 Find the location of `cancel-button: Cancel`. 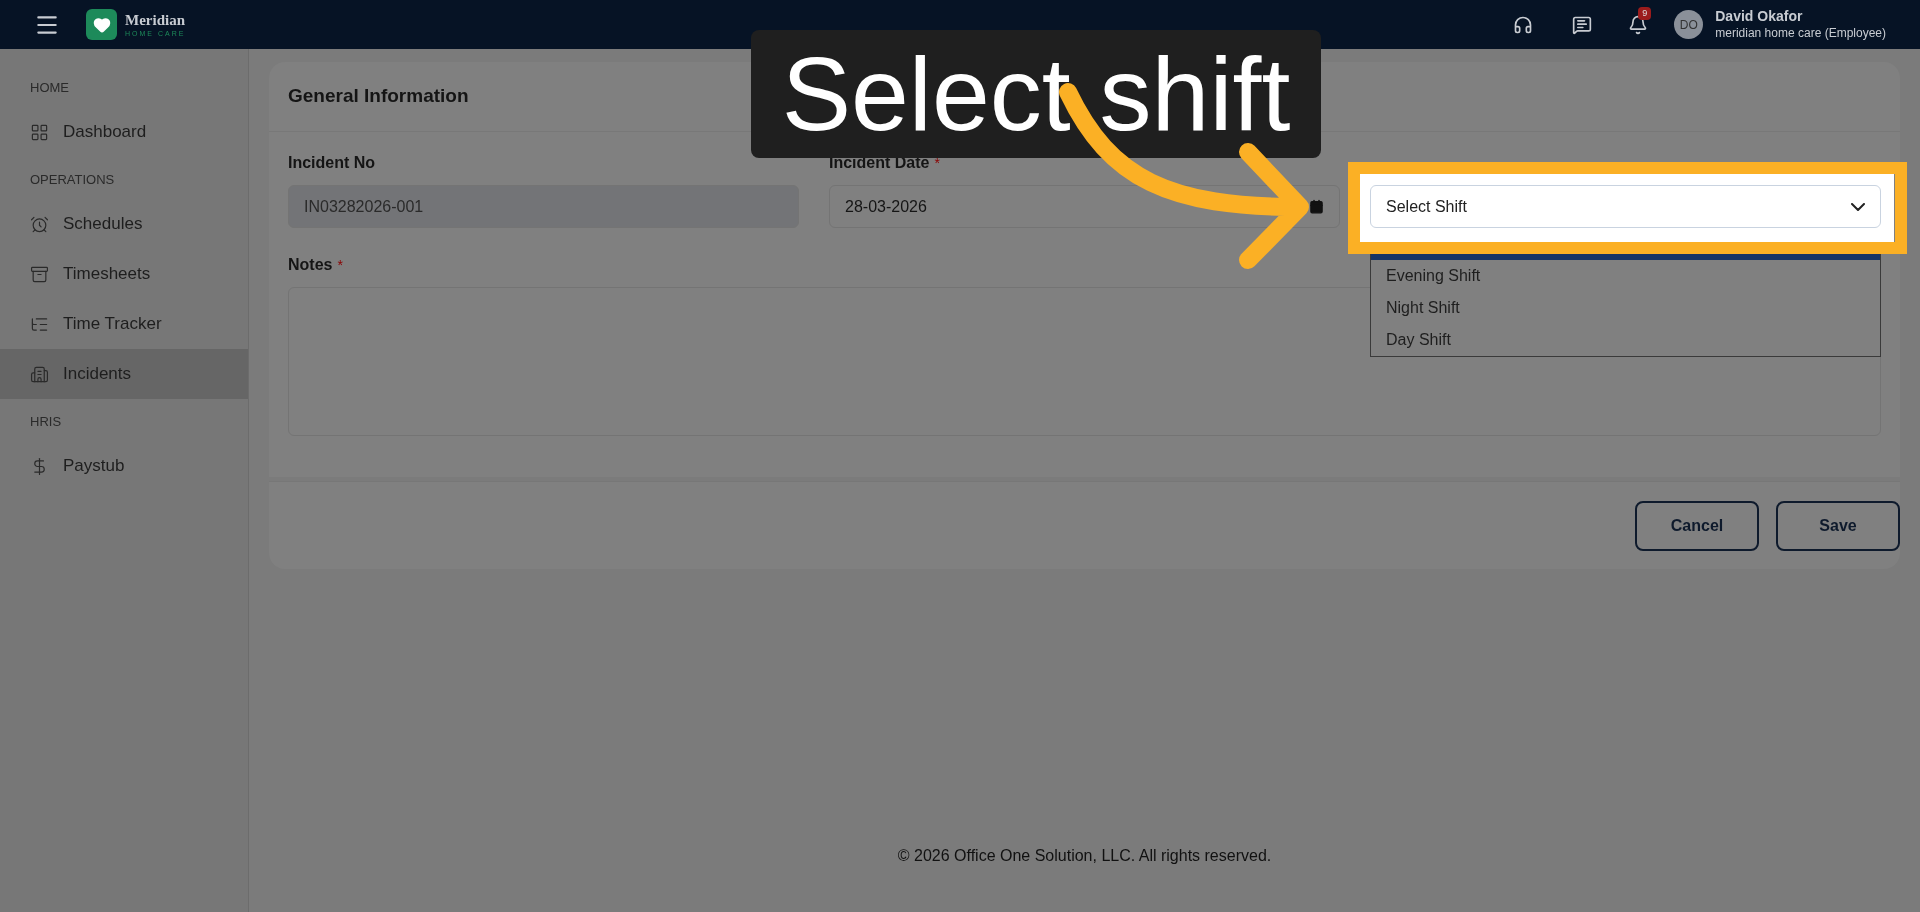

cancel-button: Cancel is located at coordinates (1697, 525).